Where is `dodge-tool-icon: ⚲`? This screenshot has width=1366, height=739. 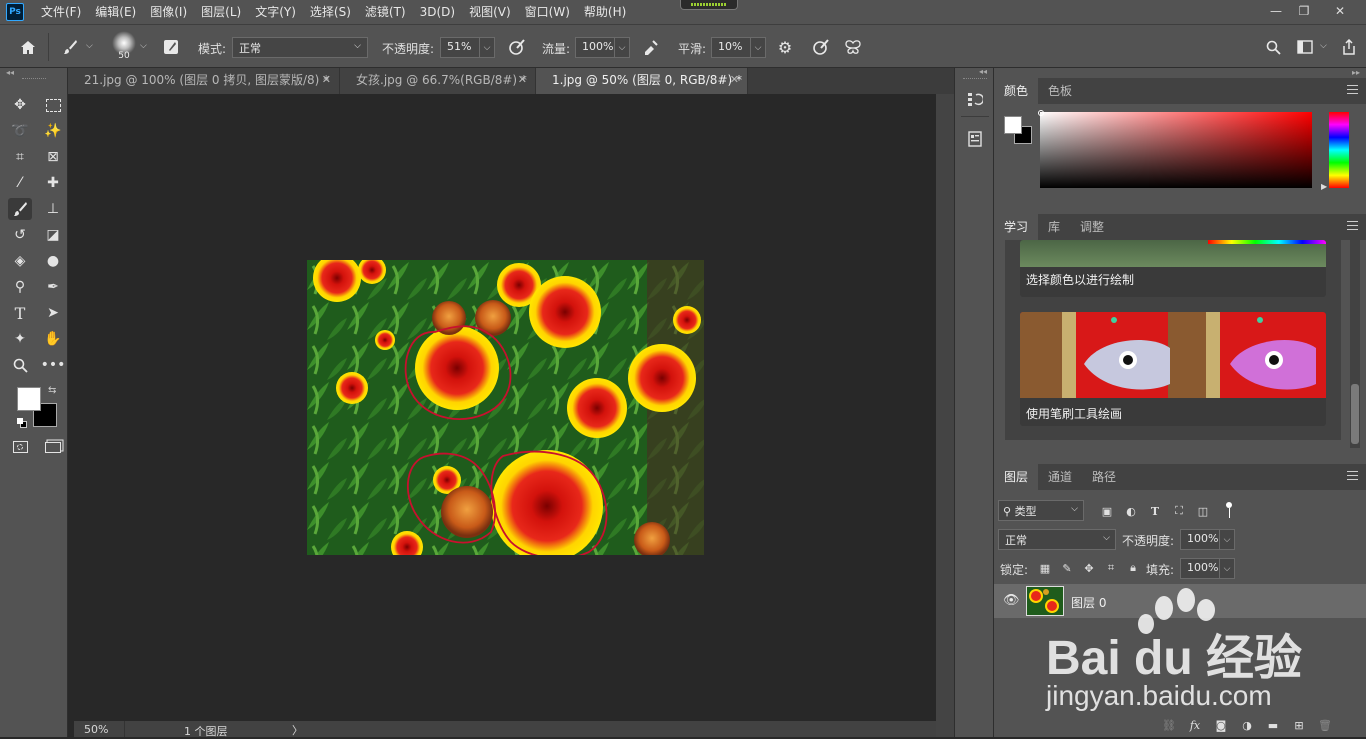
dodge-tool-icon: ⚲ is located at coordinates (20, 287).